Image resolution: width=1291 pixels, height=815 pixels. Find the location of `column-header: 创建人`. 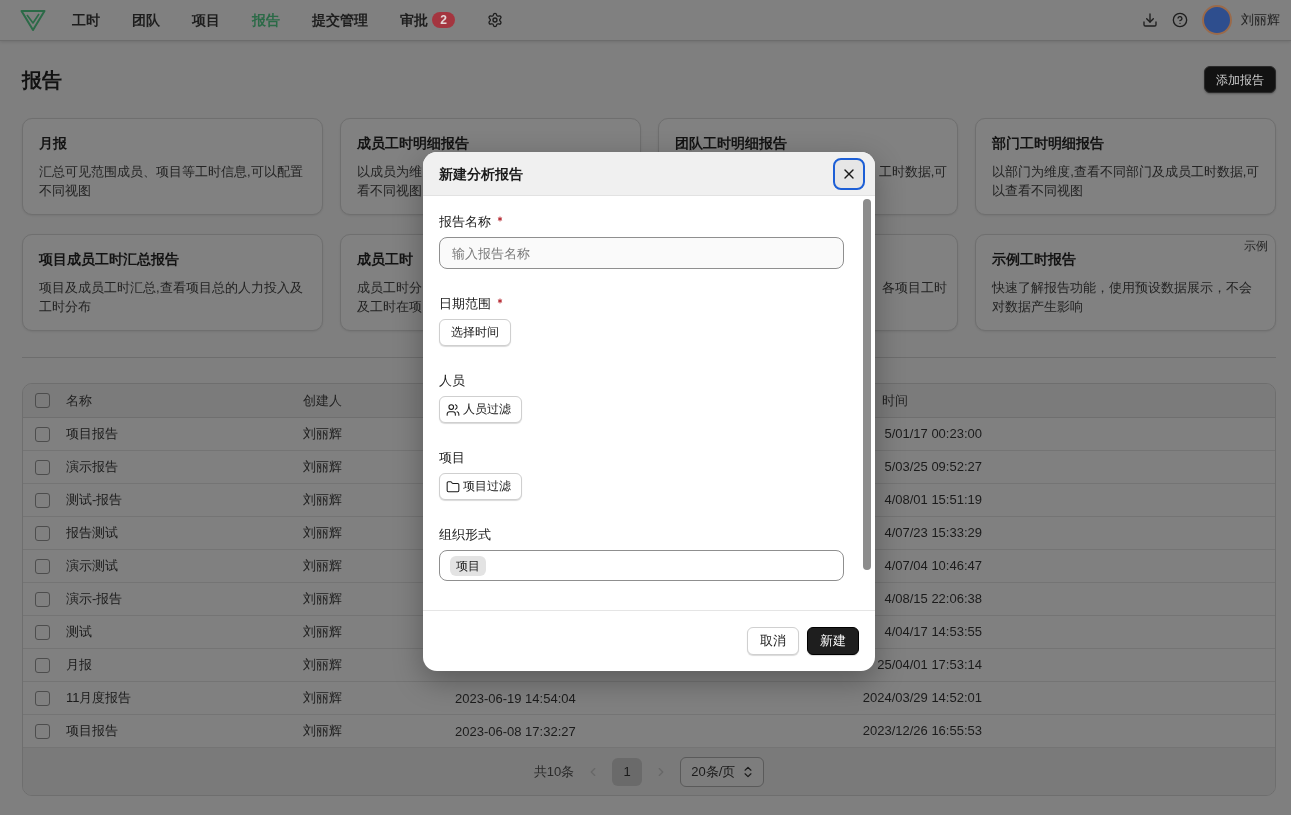

column-header: 创建人 is located at coordinates (322, 401).